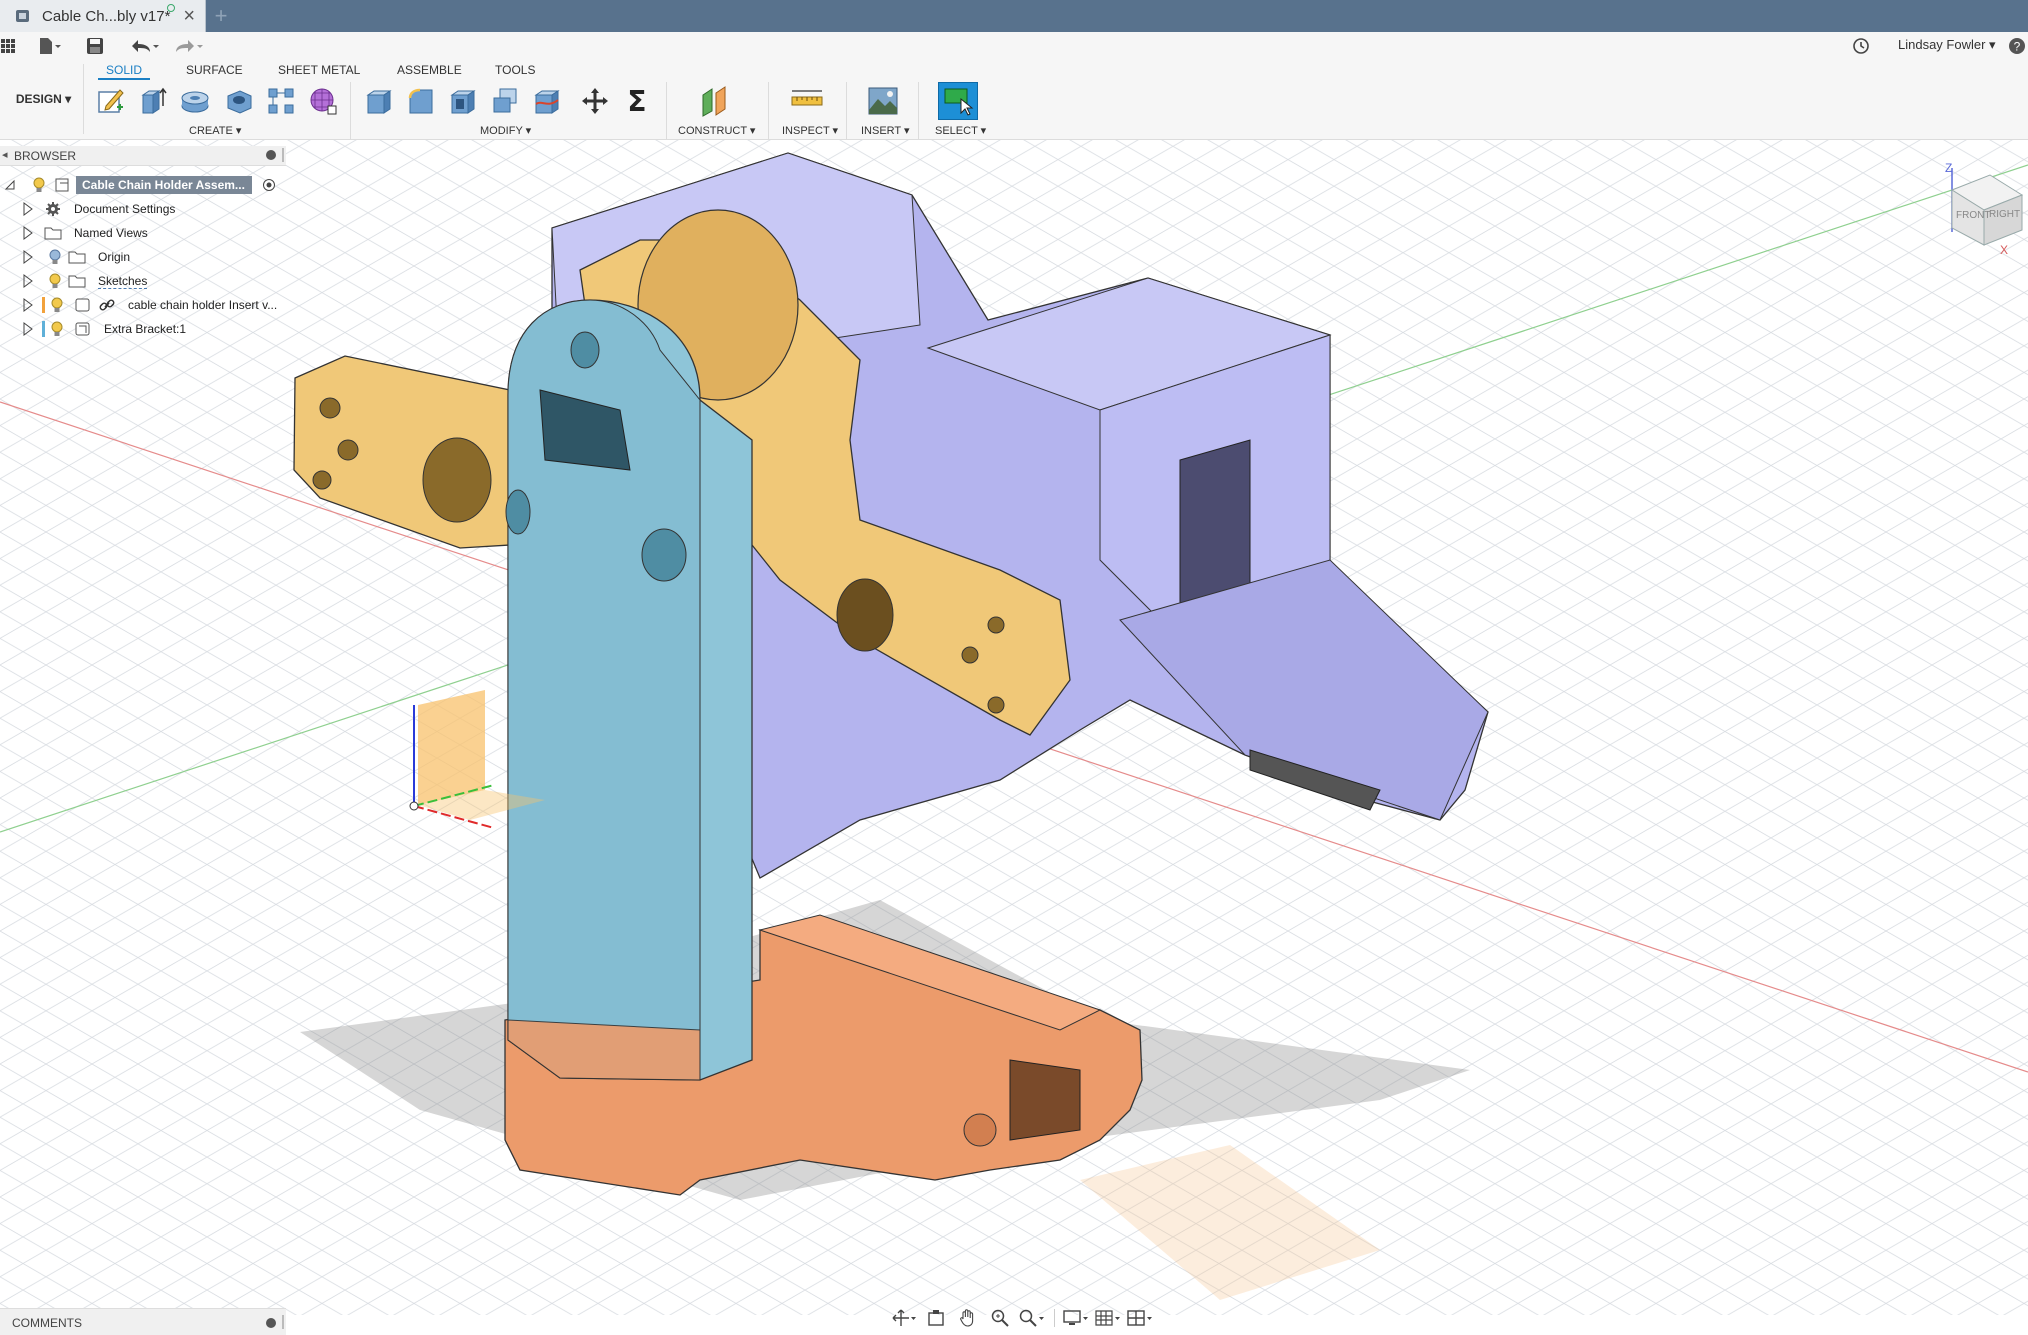 Image resolution: width=2028 pixels, height=1335 pixels. Describe the element at coordinates (505, 130) in the screenshot. I see `modify-menu: MODIFY ▾` at that location.